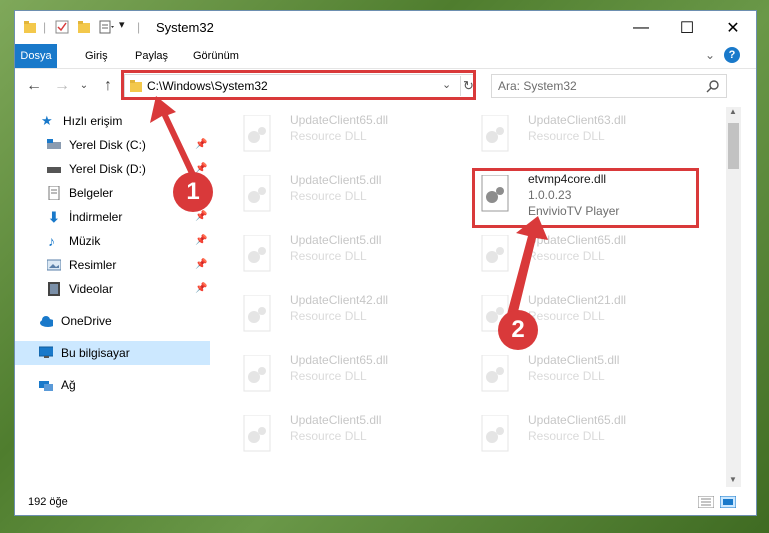  I want to click on callout-2: 2, so click(518, 330).